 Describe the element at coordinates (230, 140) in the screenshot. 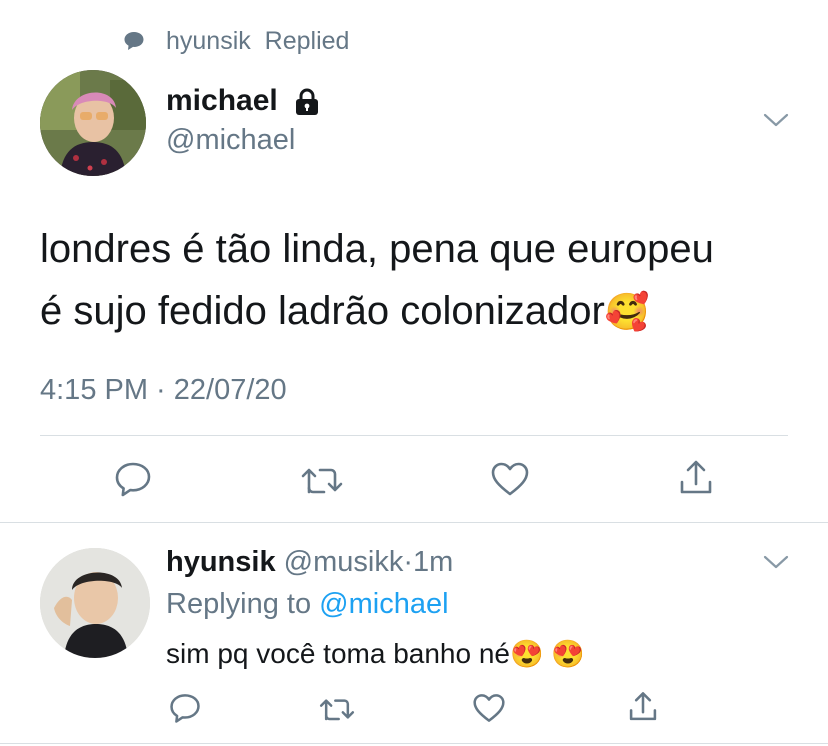

I see `handle: @michael` at that location.